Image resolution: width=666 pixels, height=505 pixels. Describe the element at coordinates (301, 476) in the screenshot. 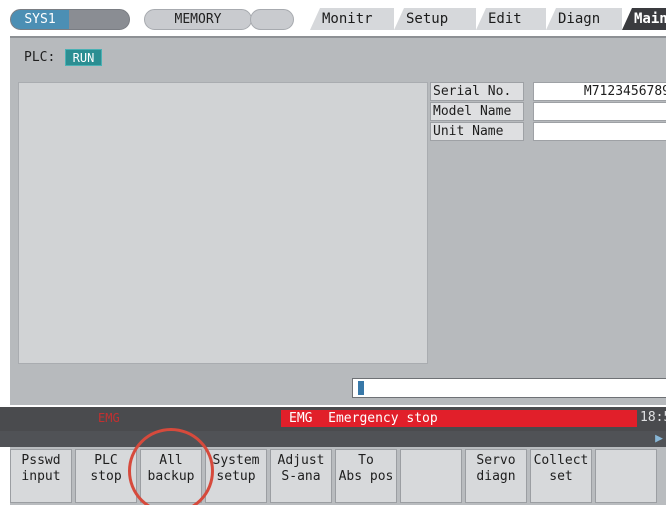

I see `softkey-adjust-s-ana: Adjust S-ana` at that location.